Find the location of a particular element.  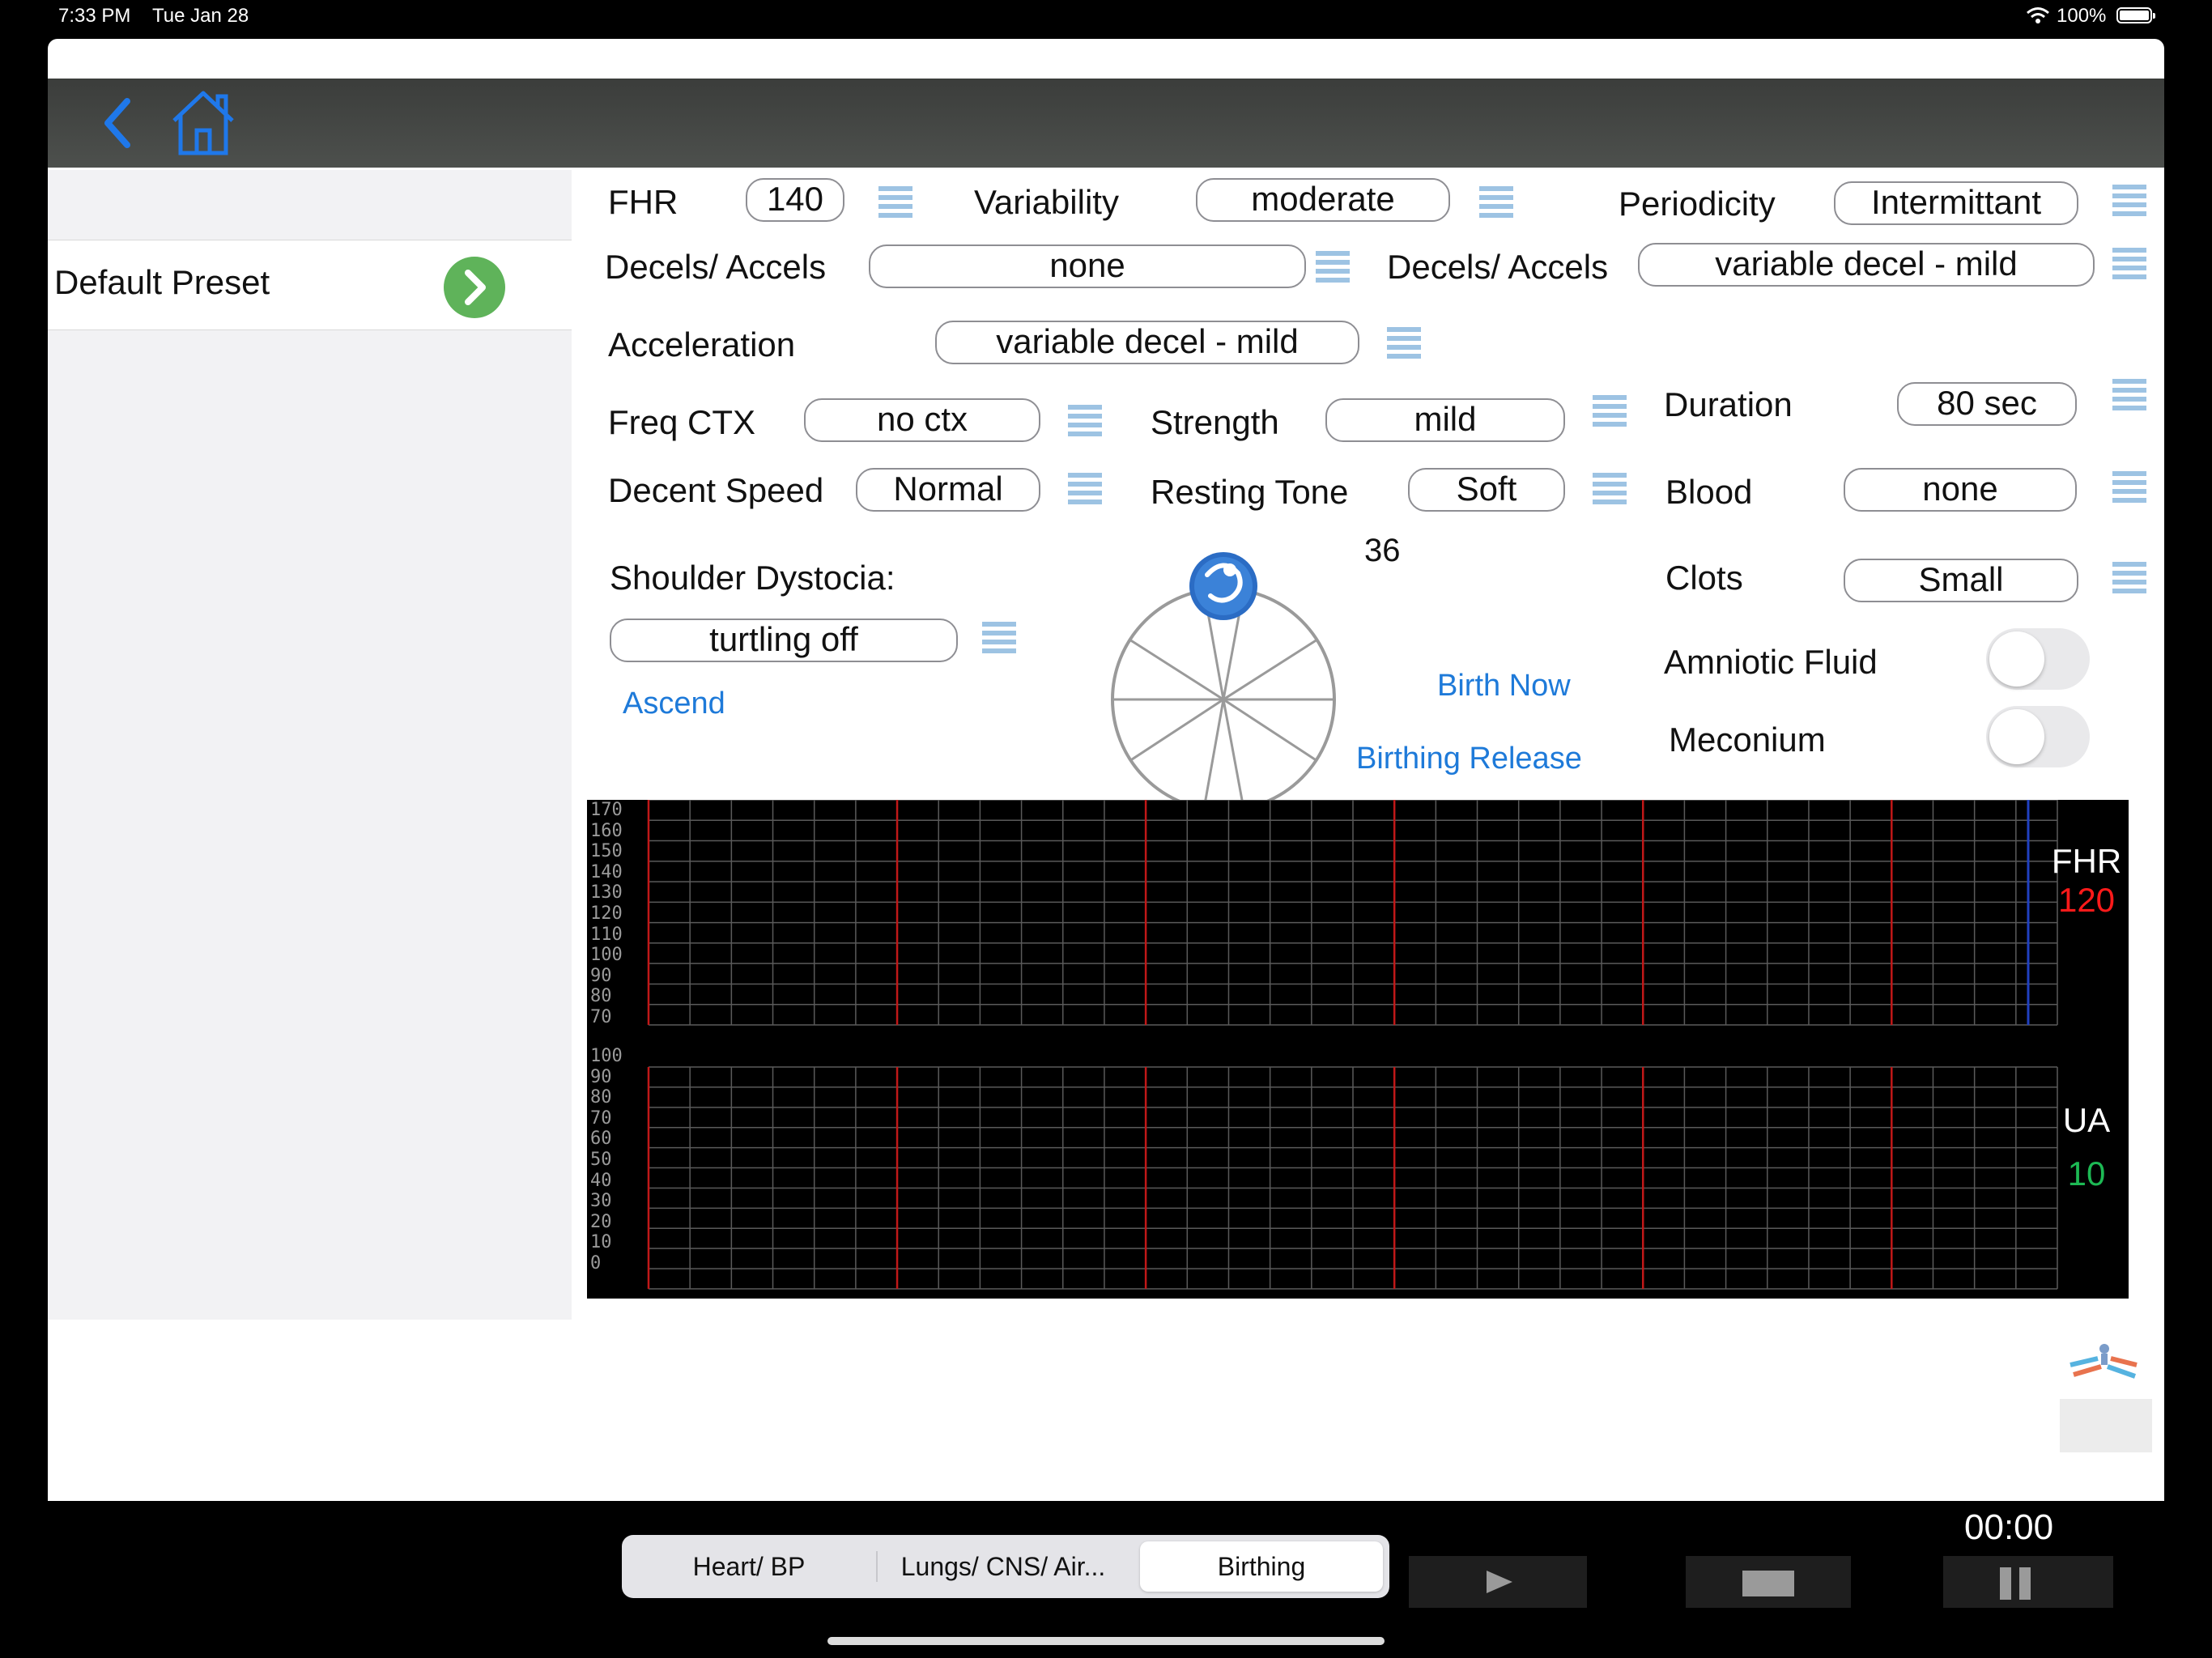

resting-tone-label: Resting Tone is located at coordinates (1250, 492).